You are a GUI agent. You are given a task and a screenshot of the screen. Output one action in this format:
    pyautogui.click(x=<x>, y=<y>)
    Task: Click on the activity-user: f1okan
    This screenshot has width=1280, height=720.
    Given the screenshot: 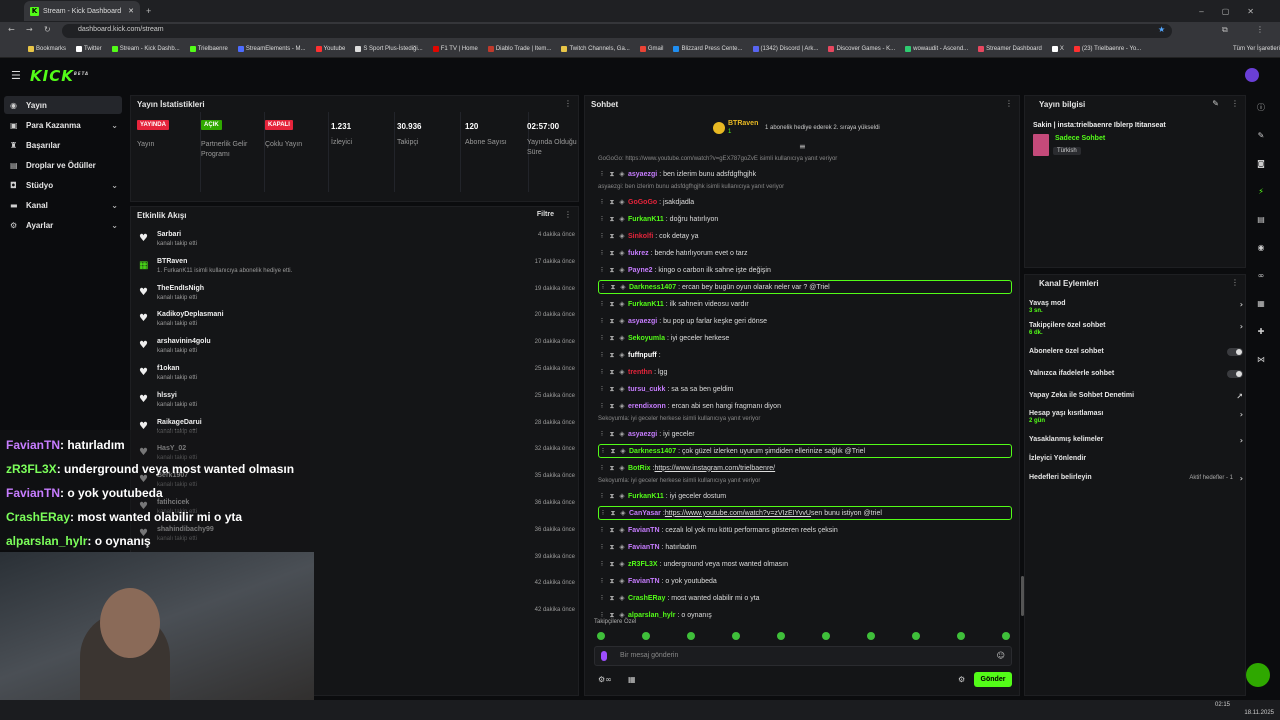 What is the action you would take?
    pyautogui.click(x=168, y=368)
    